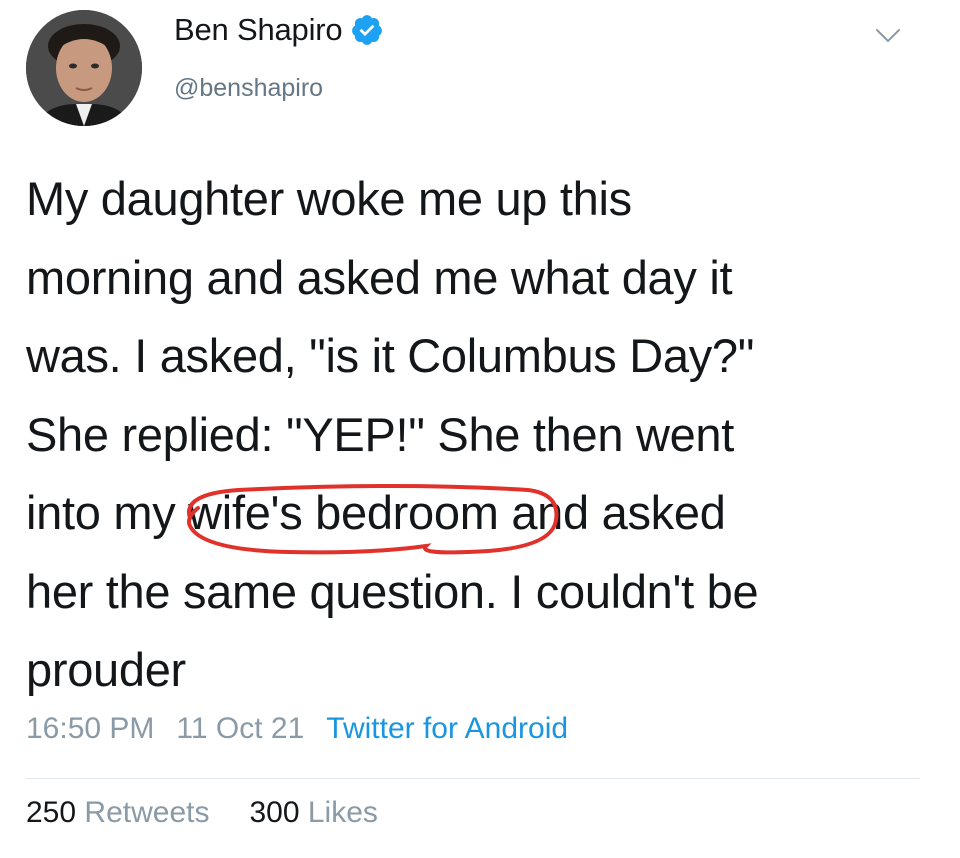  What do you see at coordinates (367, 30) in the screenshot?
I see `verified-badge-icon` at bounding box center [367, 30].